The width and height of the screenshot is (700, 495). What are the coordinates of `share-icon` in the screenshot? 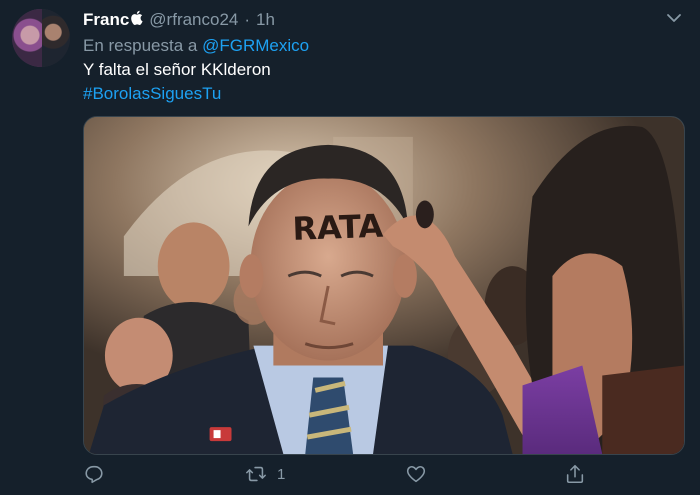 It's located at (575, 474).